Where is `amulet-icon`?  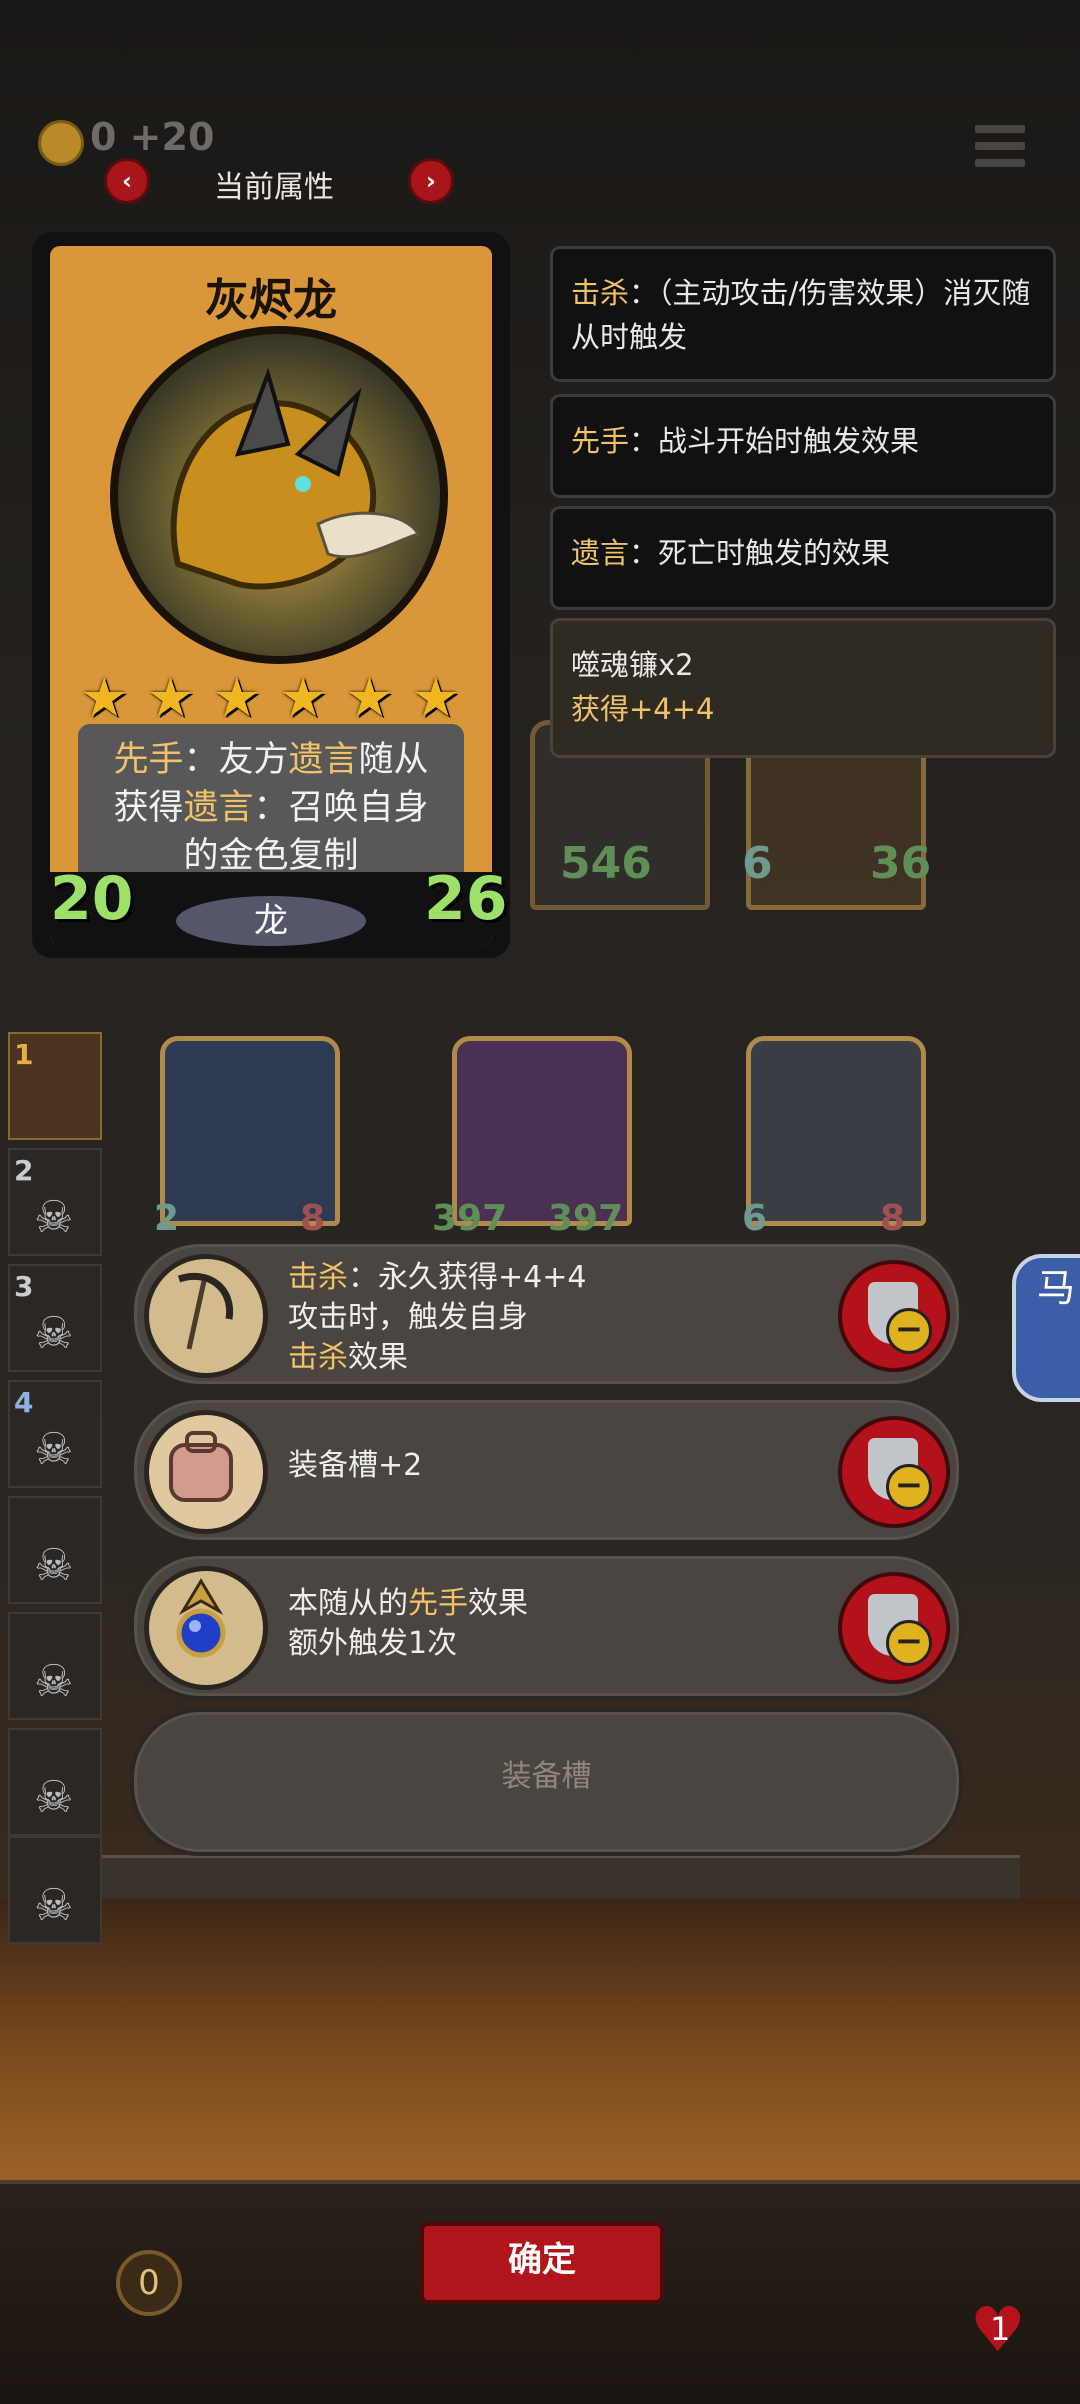 amulet-icon is located at coordinates (206, 1628).